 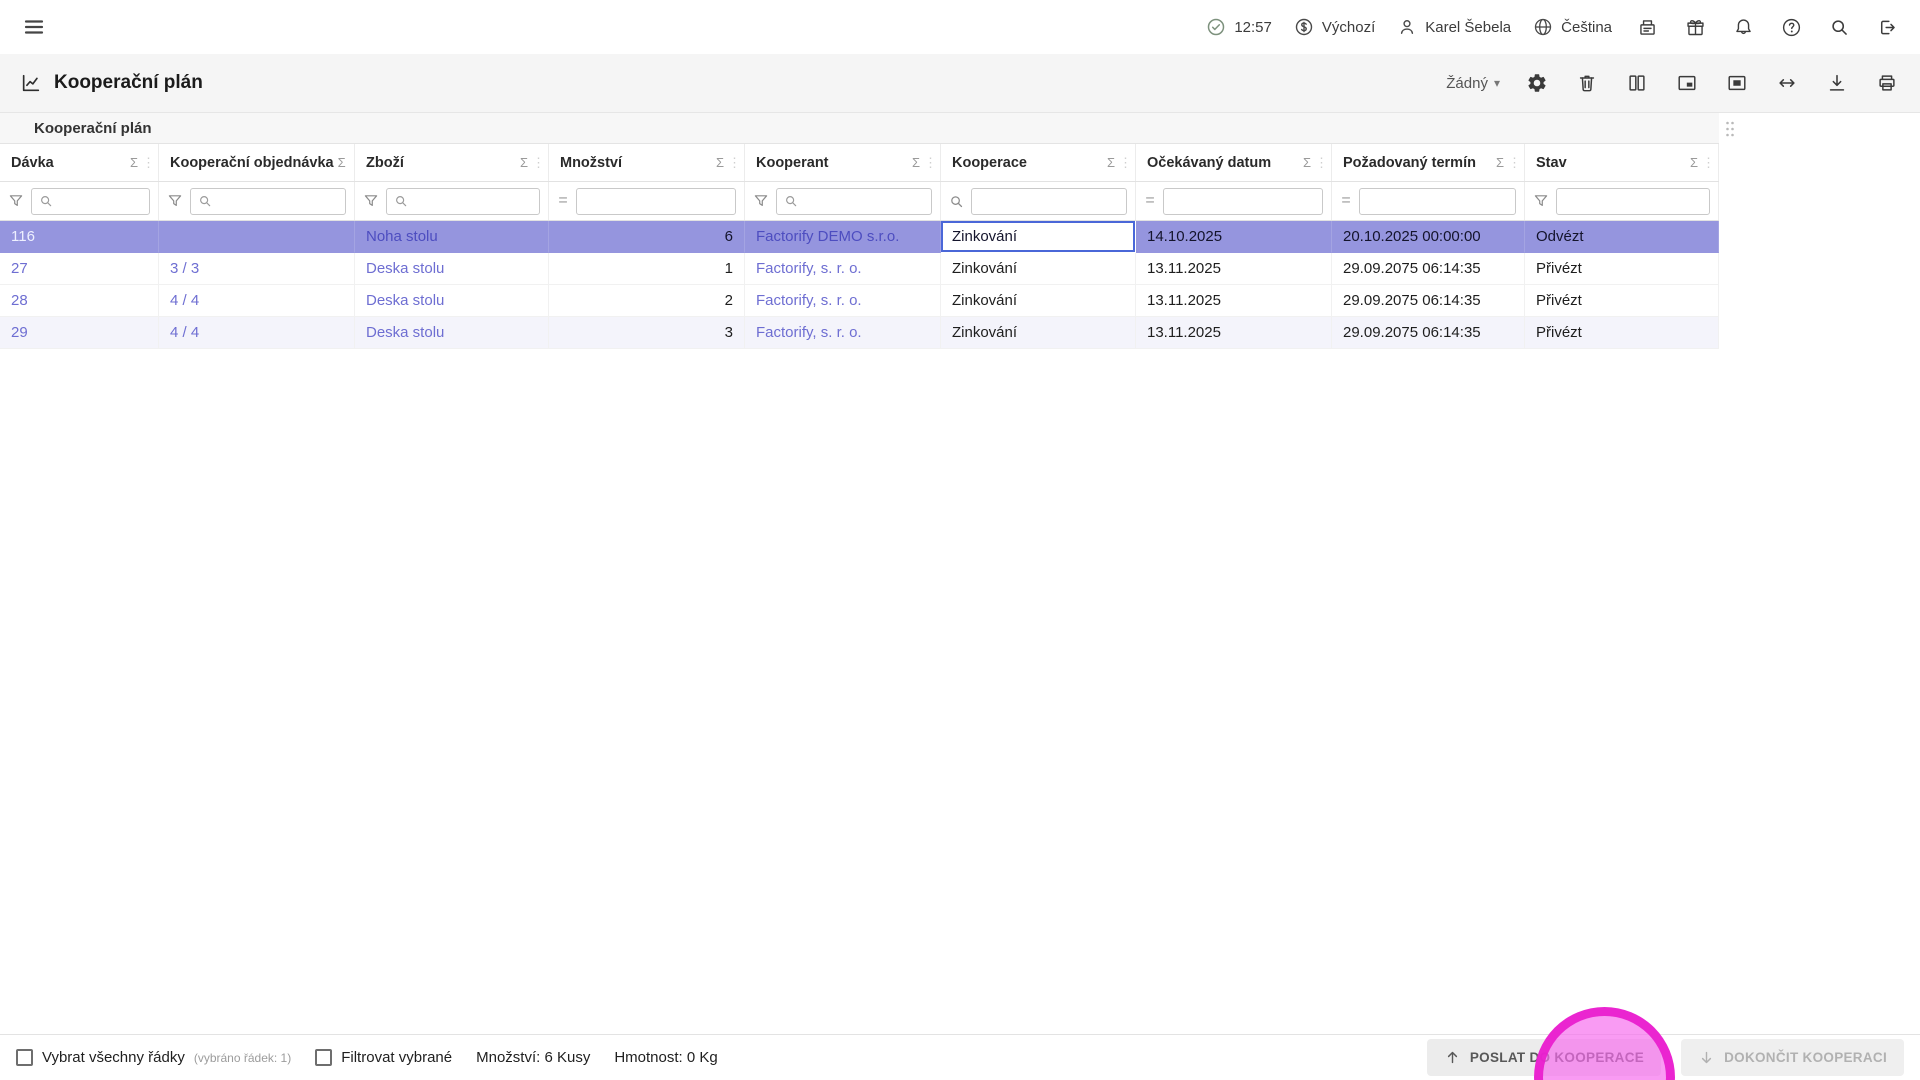 What do you see at coordinates (1787, 83) in the screenshot?
I see `expand-columns-button` at bounding box center [1787, 83].